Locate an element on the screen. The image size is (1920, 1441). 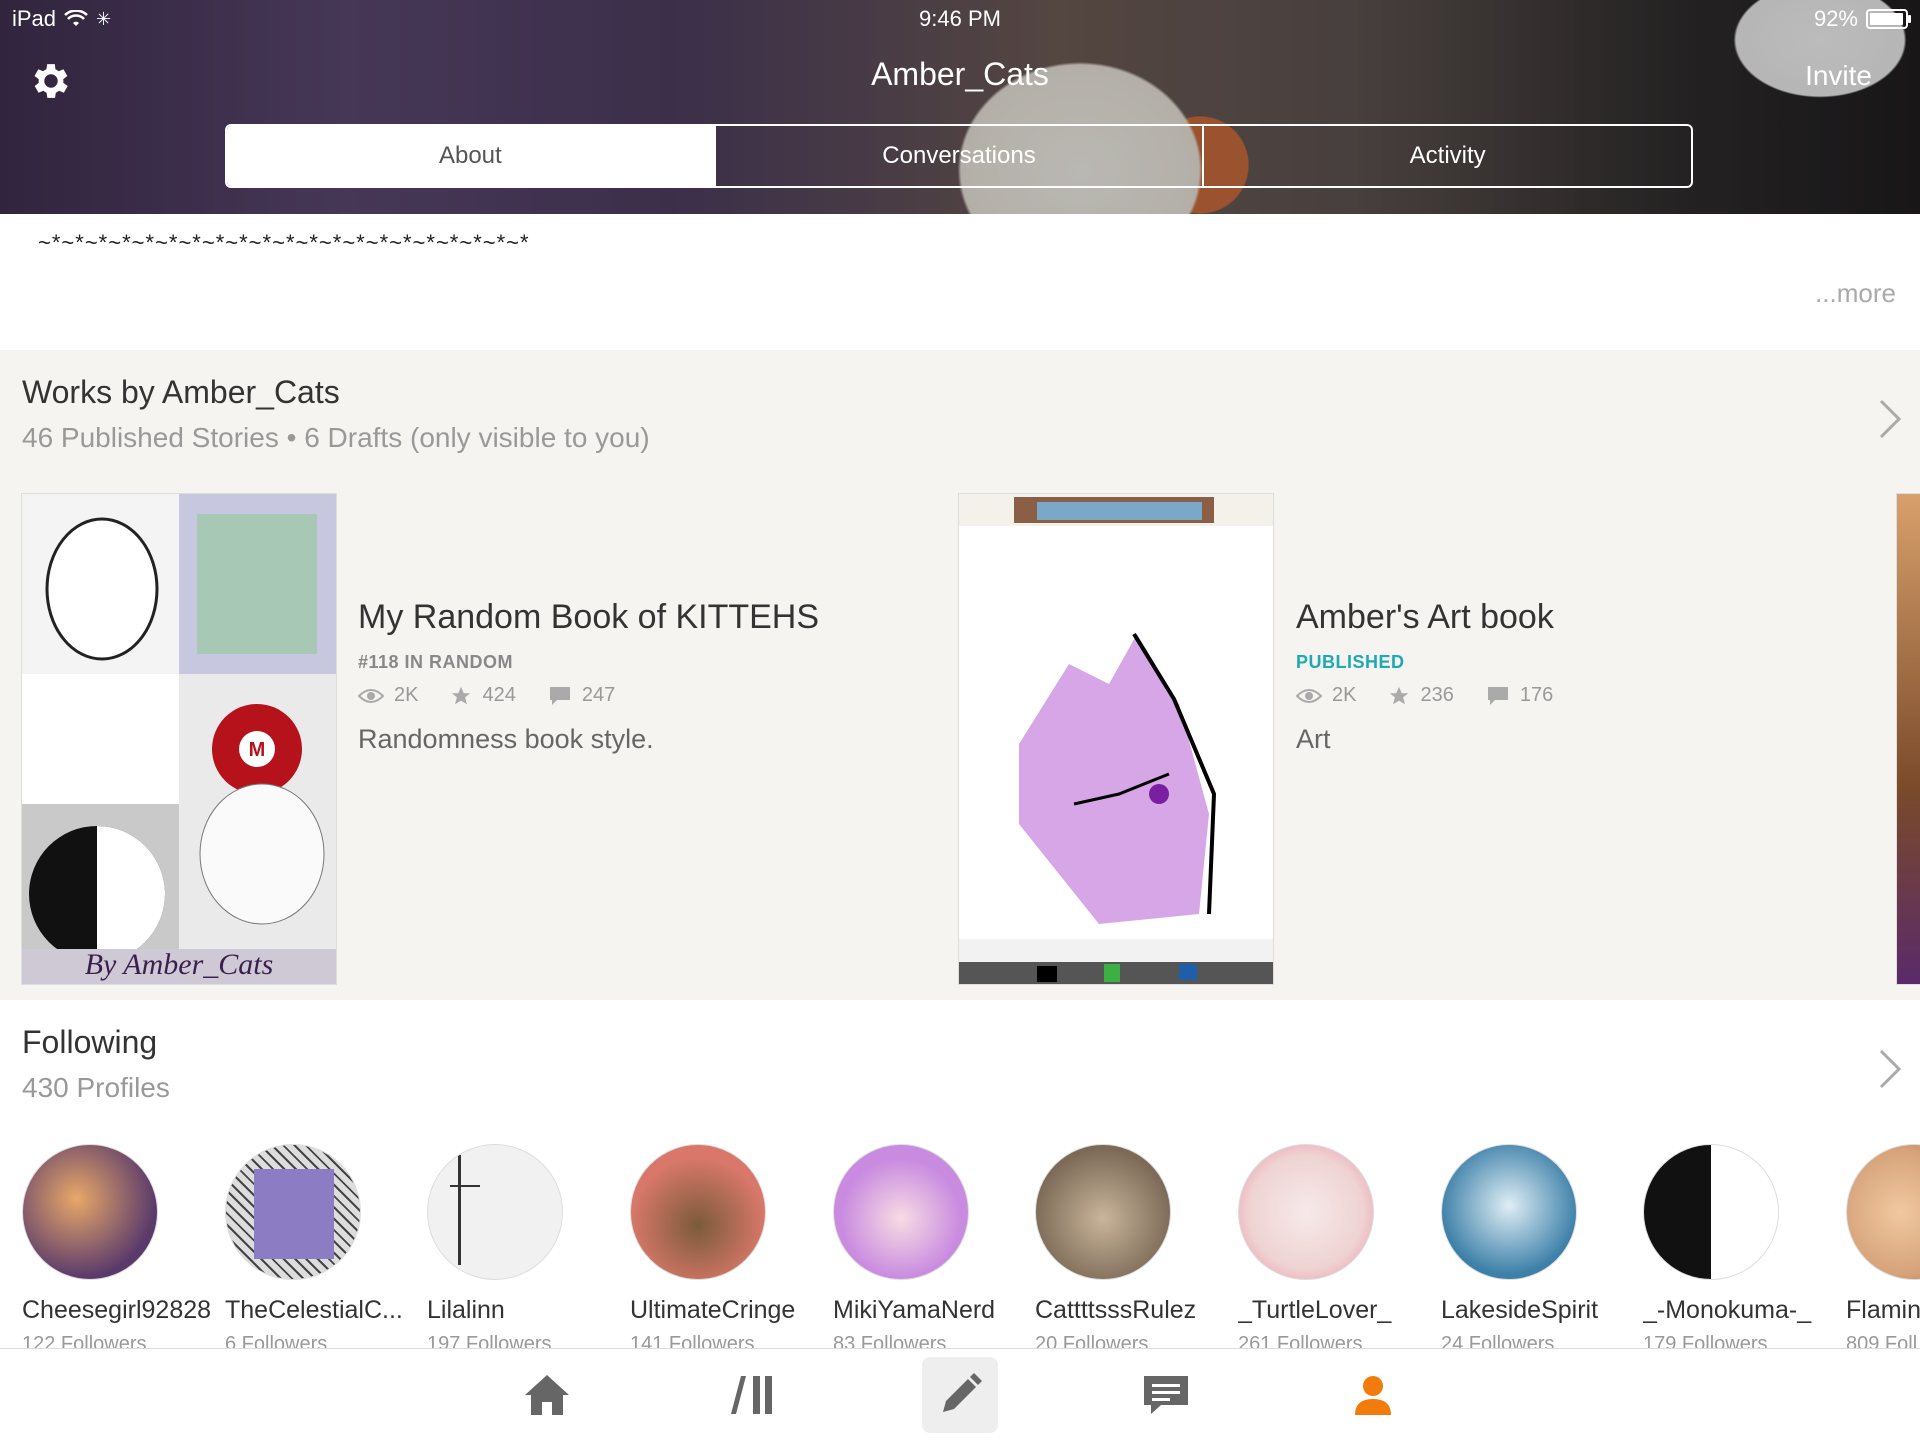
works-title: Works by Amber_Cats is located at coordinates (181, 392).